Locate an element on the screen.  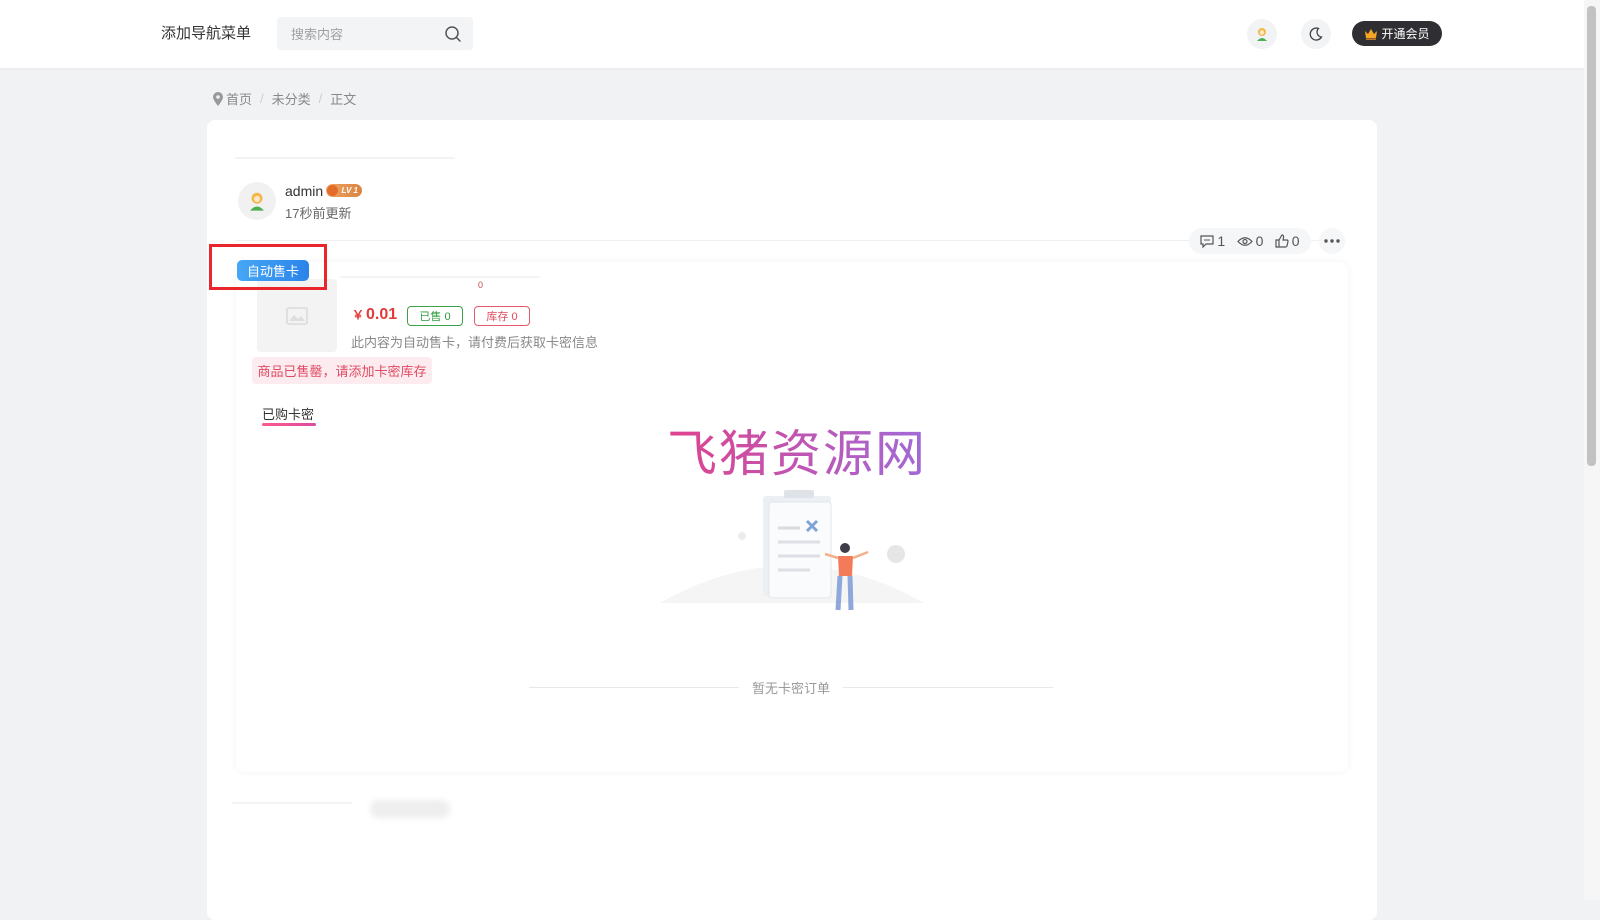
breadcrumb-category: 未分类 is located at coordinates (291, 98).